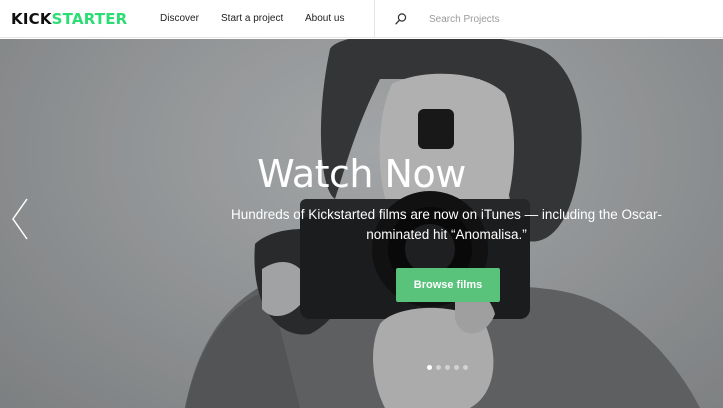 The width and height of the screenshot is (723, 408). I want to click on kickstarter-logo: KICKSTARTER, so click(69, 19).